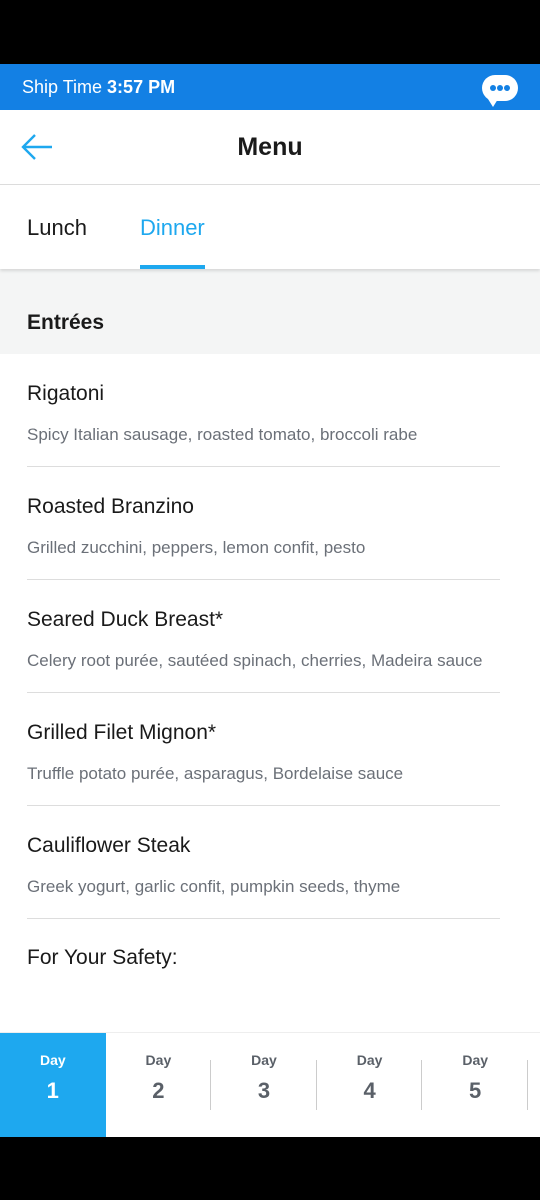  Describe the element at coordinates (270, 227) in the screenshot. I see `meal-tabs: Lunch Dinner` at that location.